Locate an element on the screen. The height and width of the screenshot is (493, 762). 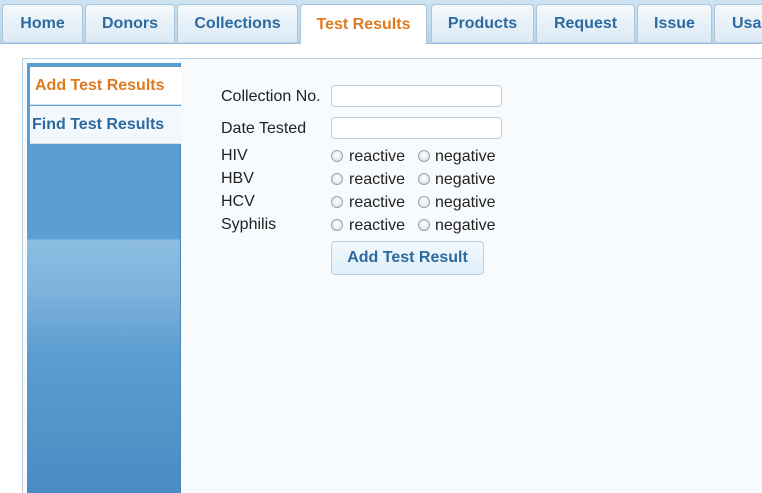
tab-usage: Usa is located at coordinates (738, 23).